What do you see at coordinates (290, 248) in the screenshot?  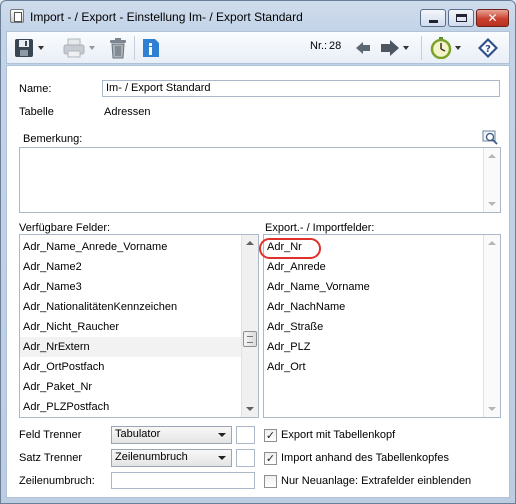 I see `annotation-highlight-circle` at bounding box center [290, 248].